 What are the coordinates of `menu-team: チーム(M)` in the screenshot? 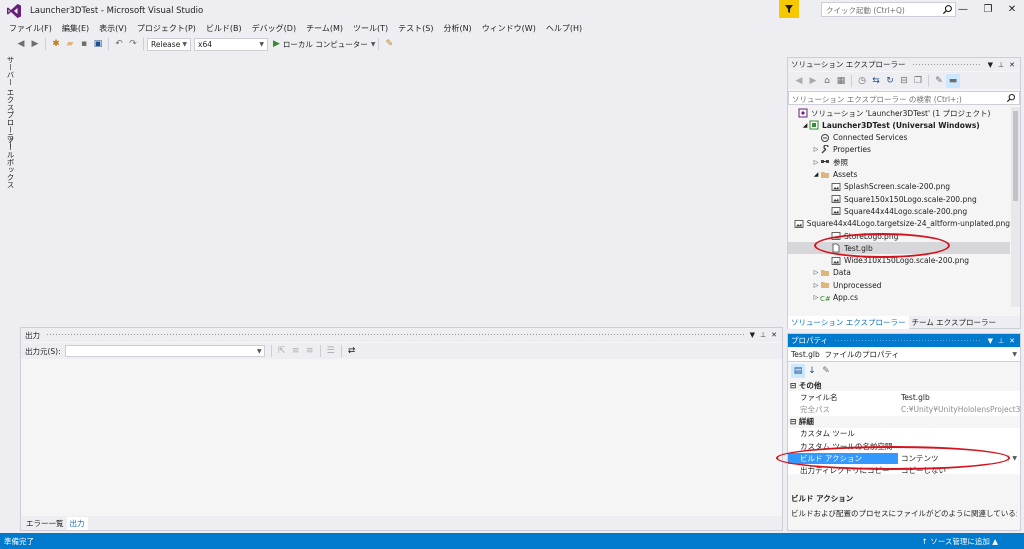 It's located at (324, 28).